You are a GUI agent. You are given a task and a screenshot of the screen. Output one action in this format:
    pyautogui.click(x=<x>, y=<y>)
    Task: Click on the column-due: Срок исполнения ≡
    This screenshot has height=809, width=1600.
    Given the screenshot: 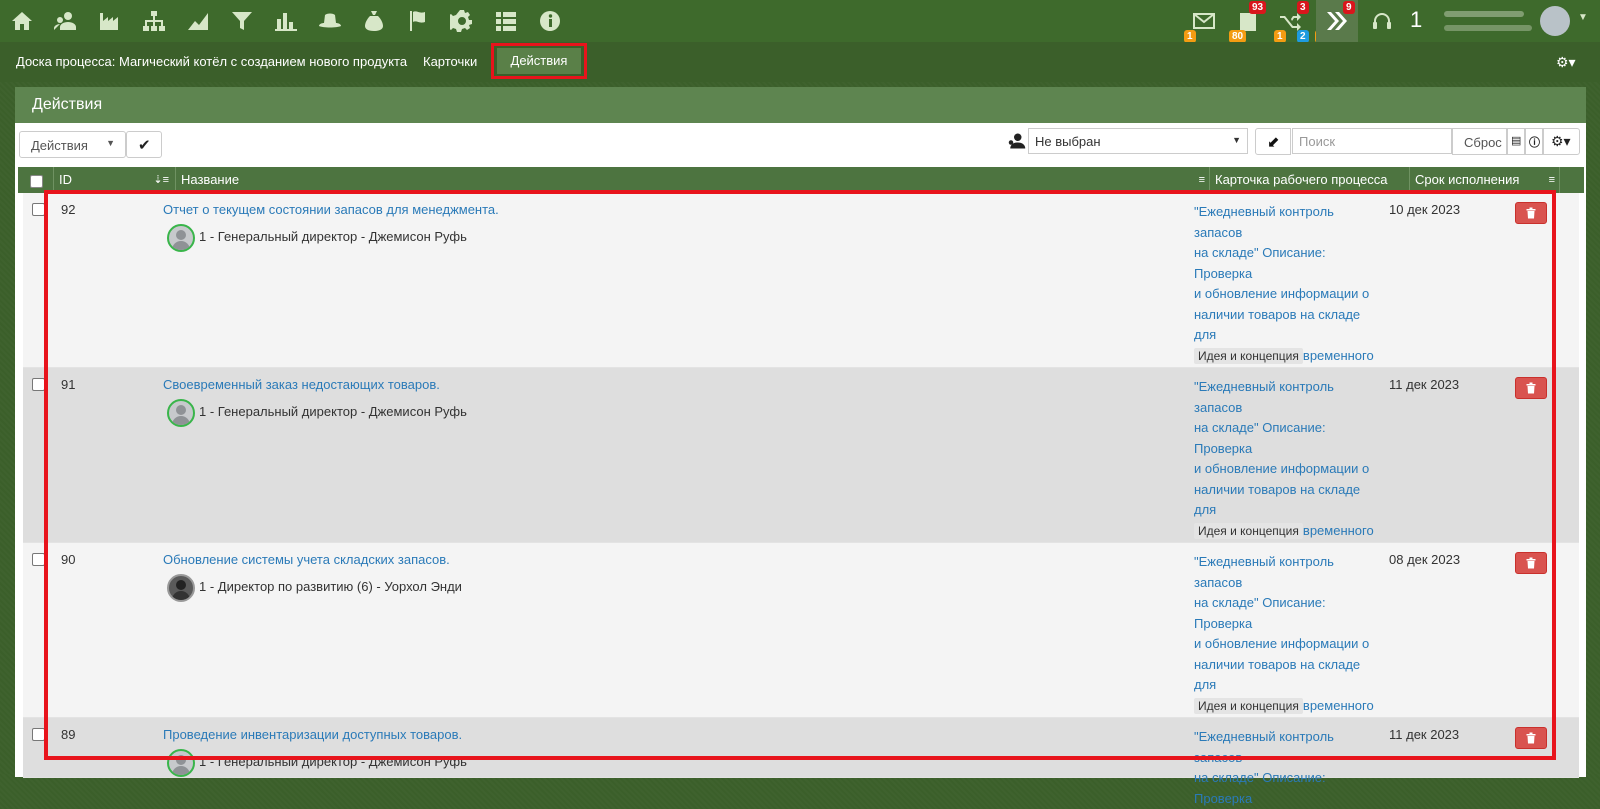 What is the action you would take?
    pyautogui.click(x=1485, y=180)
    